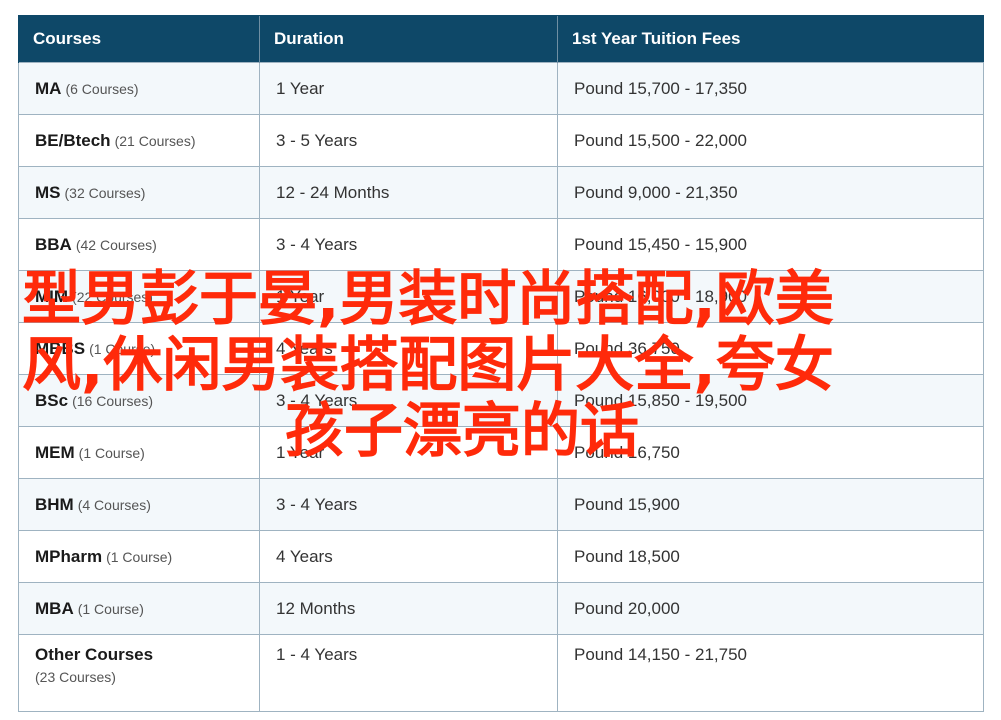 The image size is (1001, 720). Describe the element at coordinates (102, 88) in the screenshot. I see `course-count: (6 Courses)` at that location.